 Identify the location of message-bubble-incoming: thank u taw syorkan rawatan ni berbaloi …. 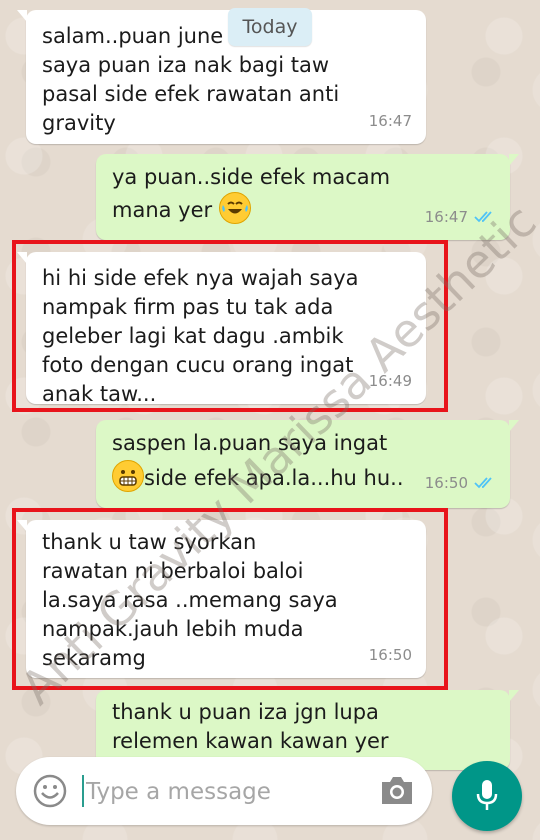
(221, 599).